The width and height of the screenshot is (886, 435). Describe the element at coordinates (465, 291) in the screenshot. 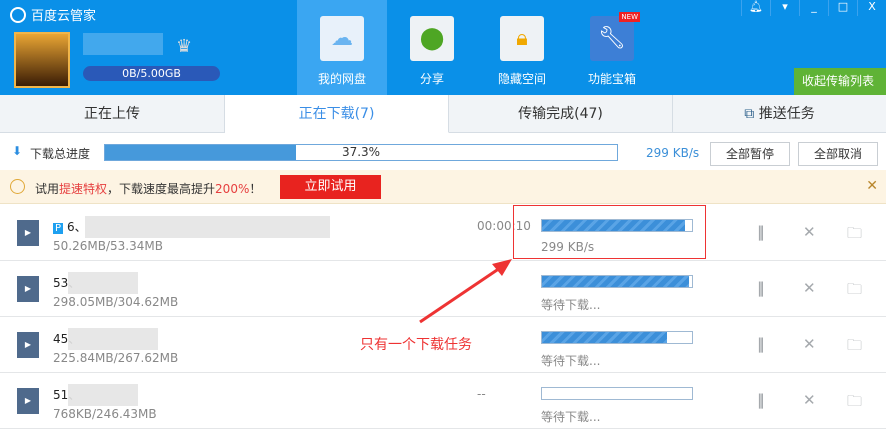

I see `annotation-arrow` at that location.